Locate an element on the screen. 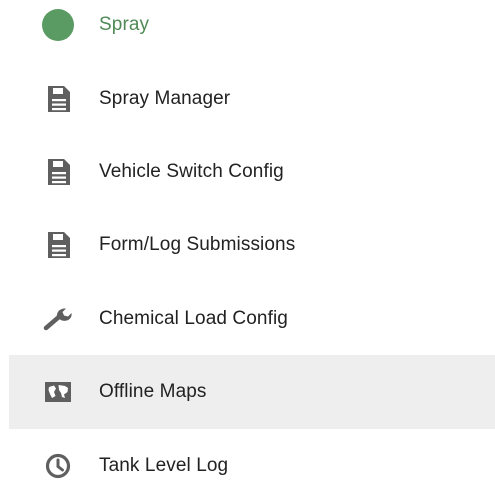 The image size is (495, 503). menu-item-label: Chemical Load Config is located at coordinates (193, 318).